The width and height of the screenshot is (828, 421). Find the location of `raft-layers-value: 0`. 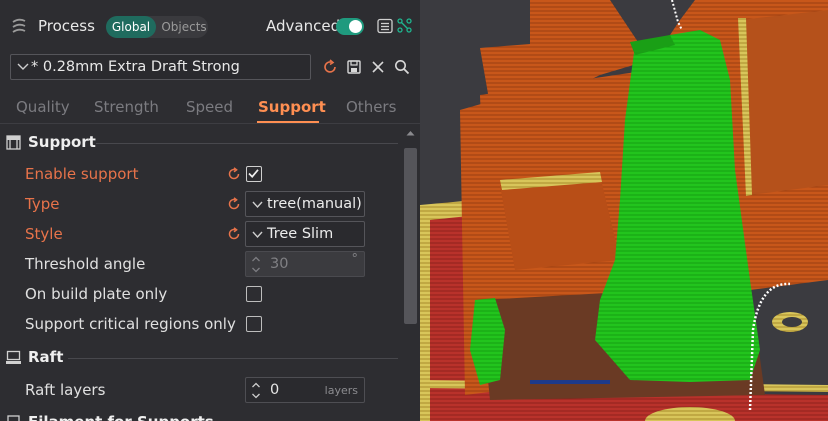

raft-layers-value: 0 is located at coordinates (275, 390).